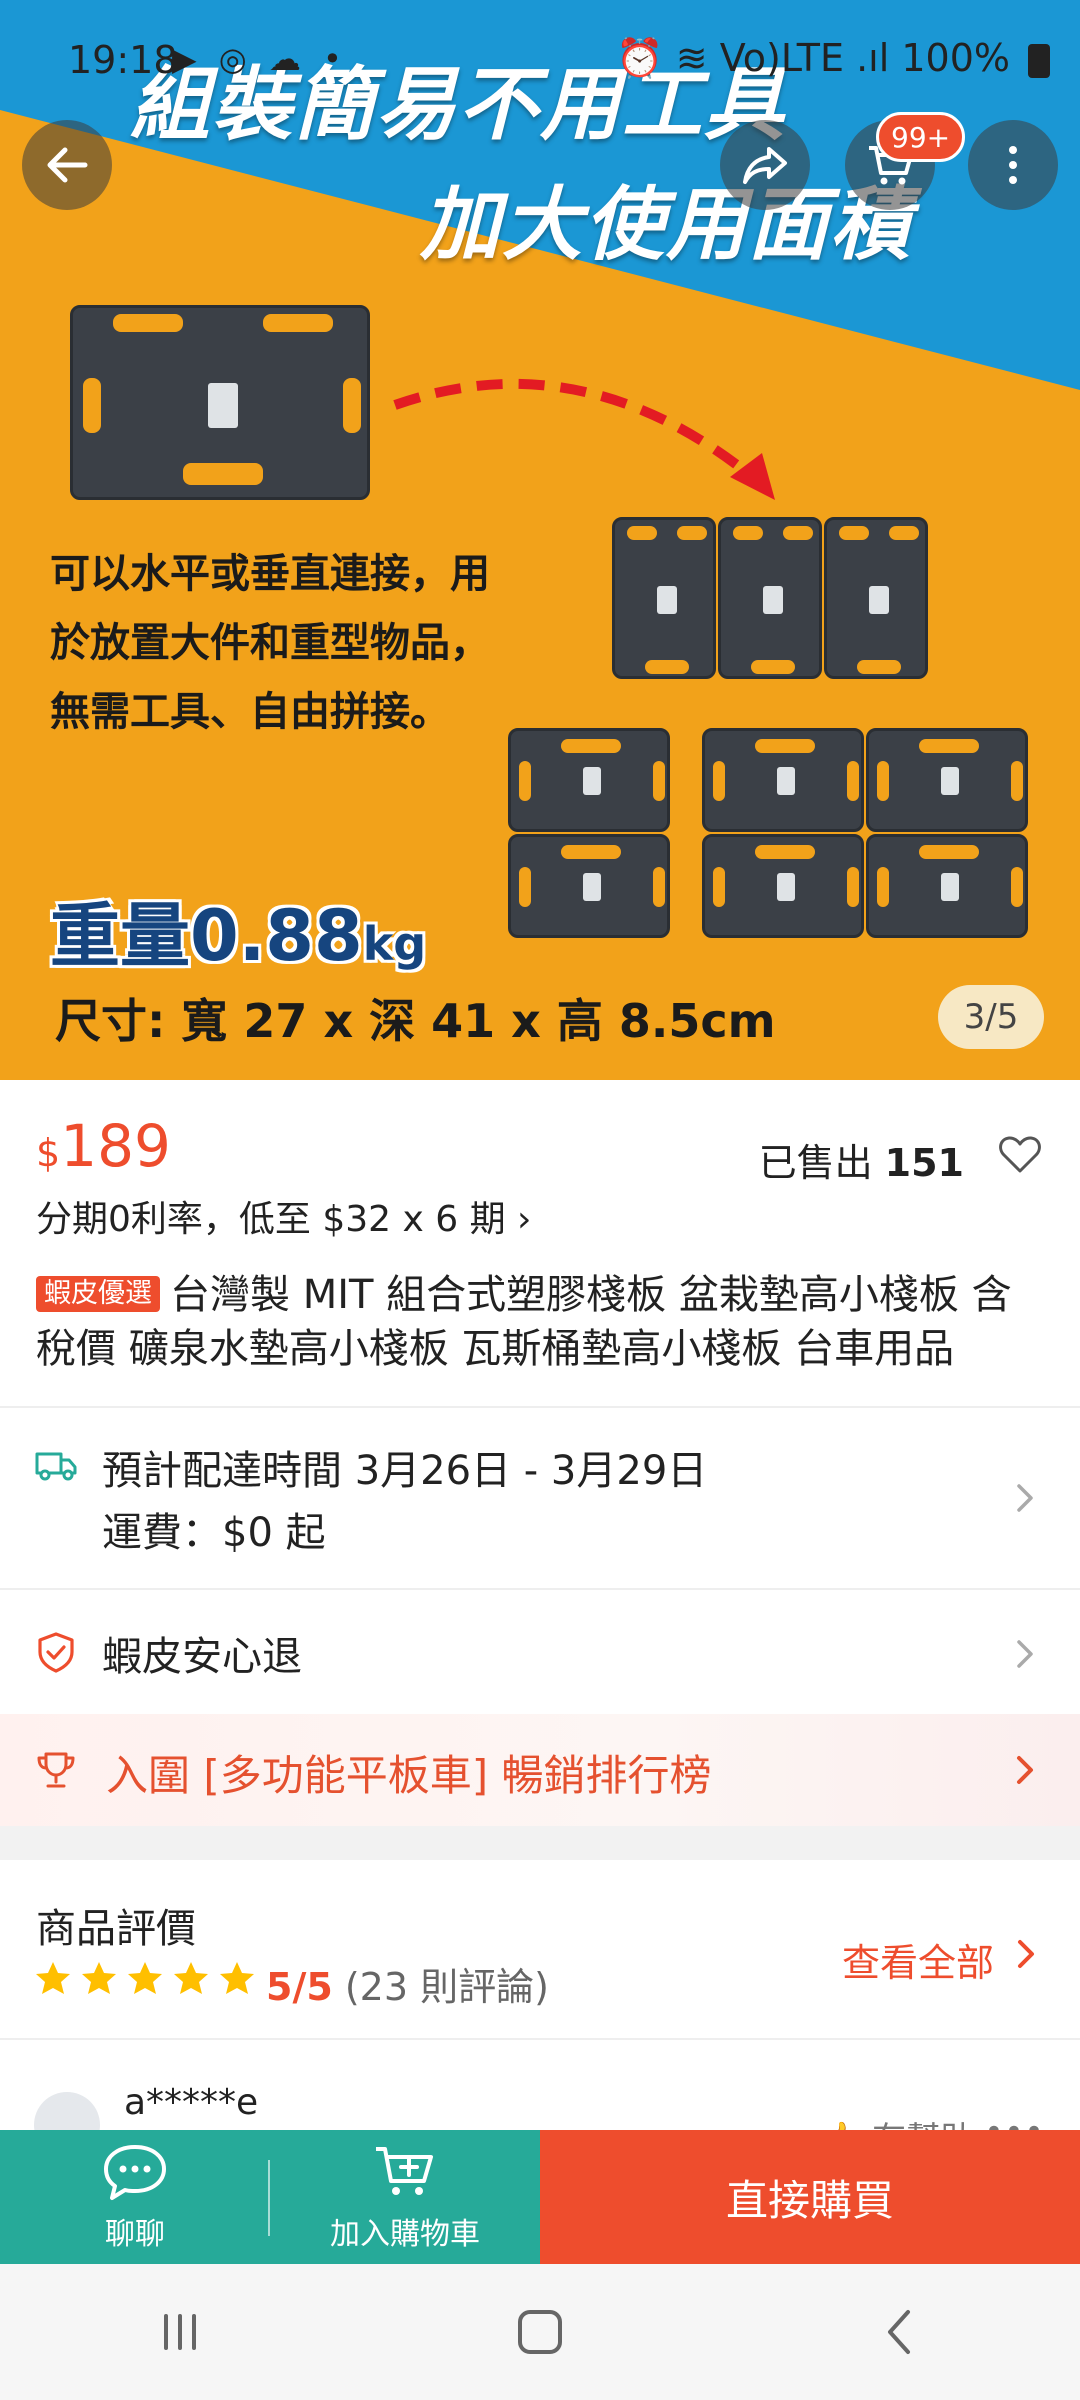 Image resolution: width=1080 pixels, height=2400 pixels. Describe the element at coordinates (103, 1146) in the screenshot. I see `product-price: $189` at that location.